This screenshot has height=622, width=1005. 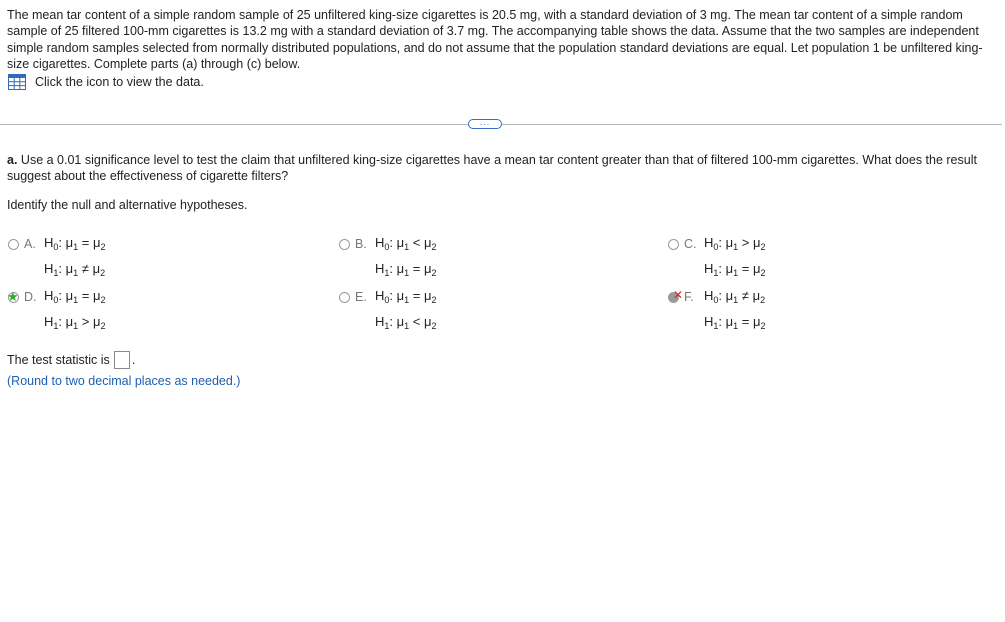 I want to click on part-label: a., so click(x=12, y=160).